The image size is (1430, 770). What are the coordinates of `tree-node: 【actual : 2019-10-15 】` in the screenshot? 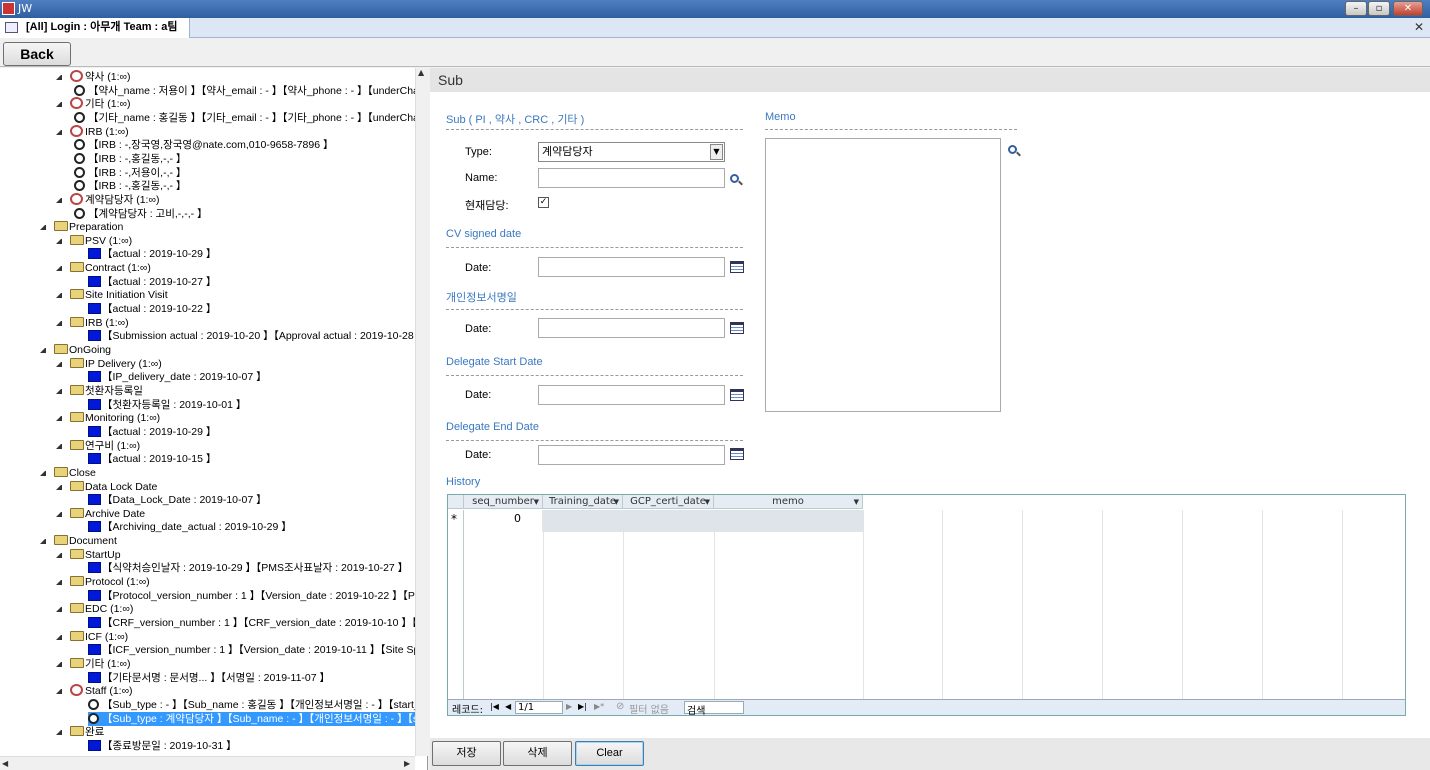 It's located at (152, 459).